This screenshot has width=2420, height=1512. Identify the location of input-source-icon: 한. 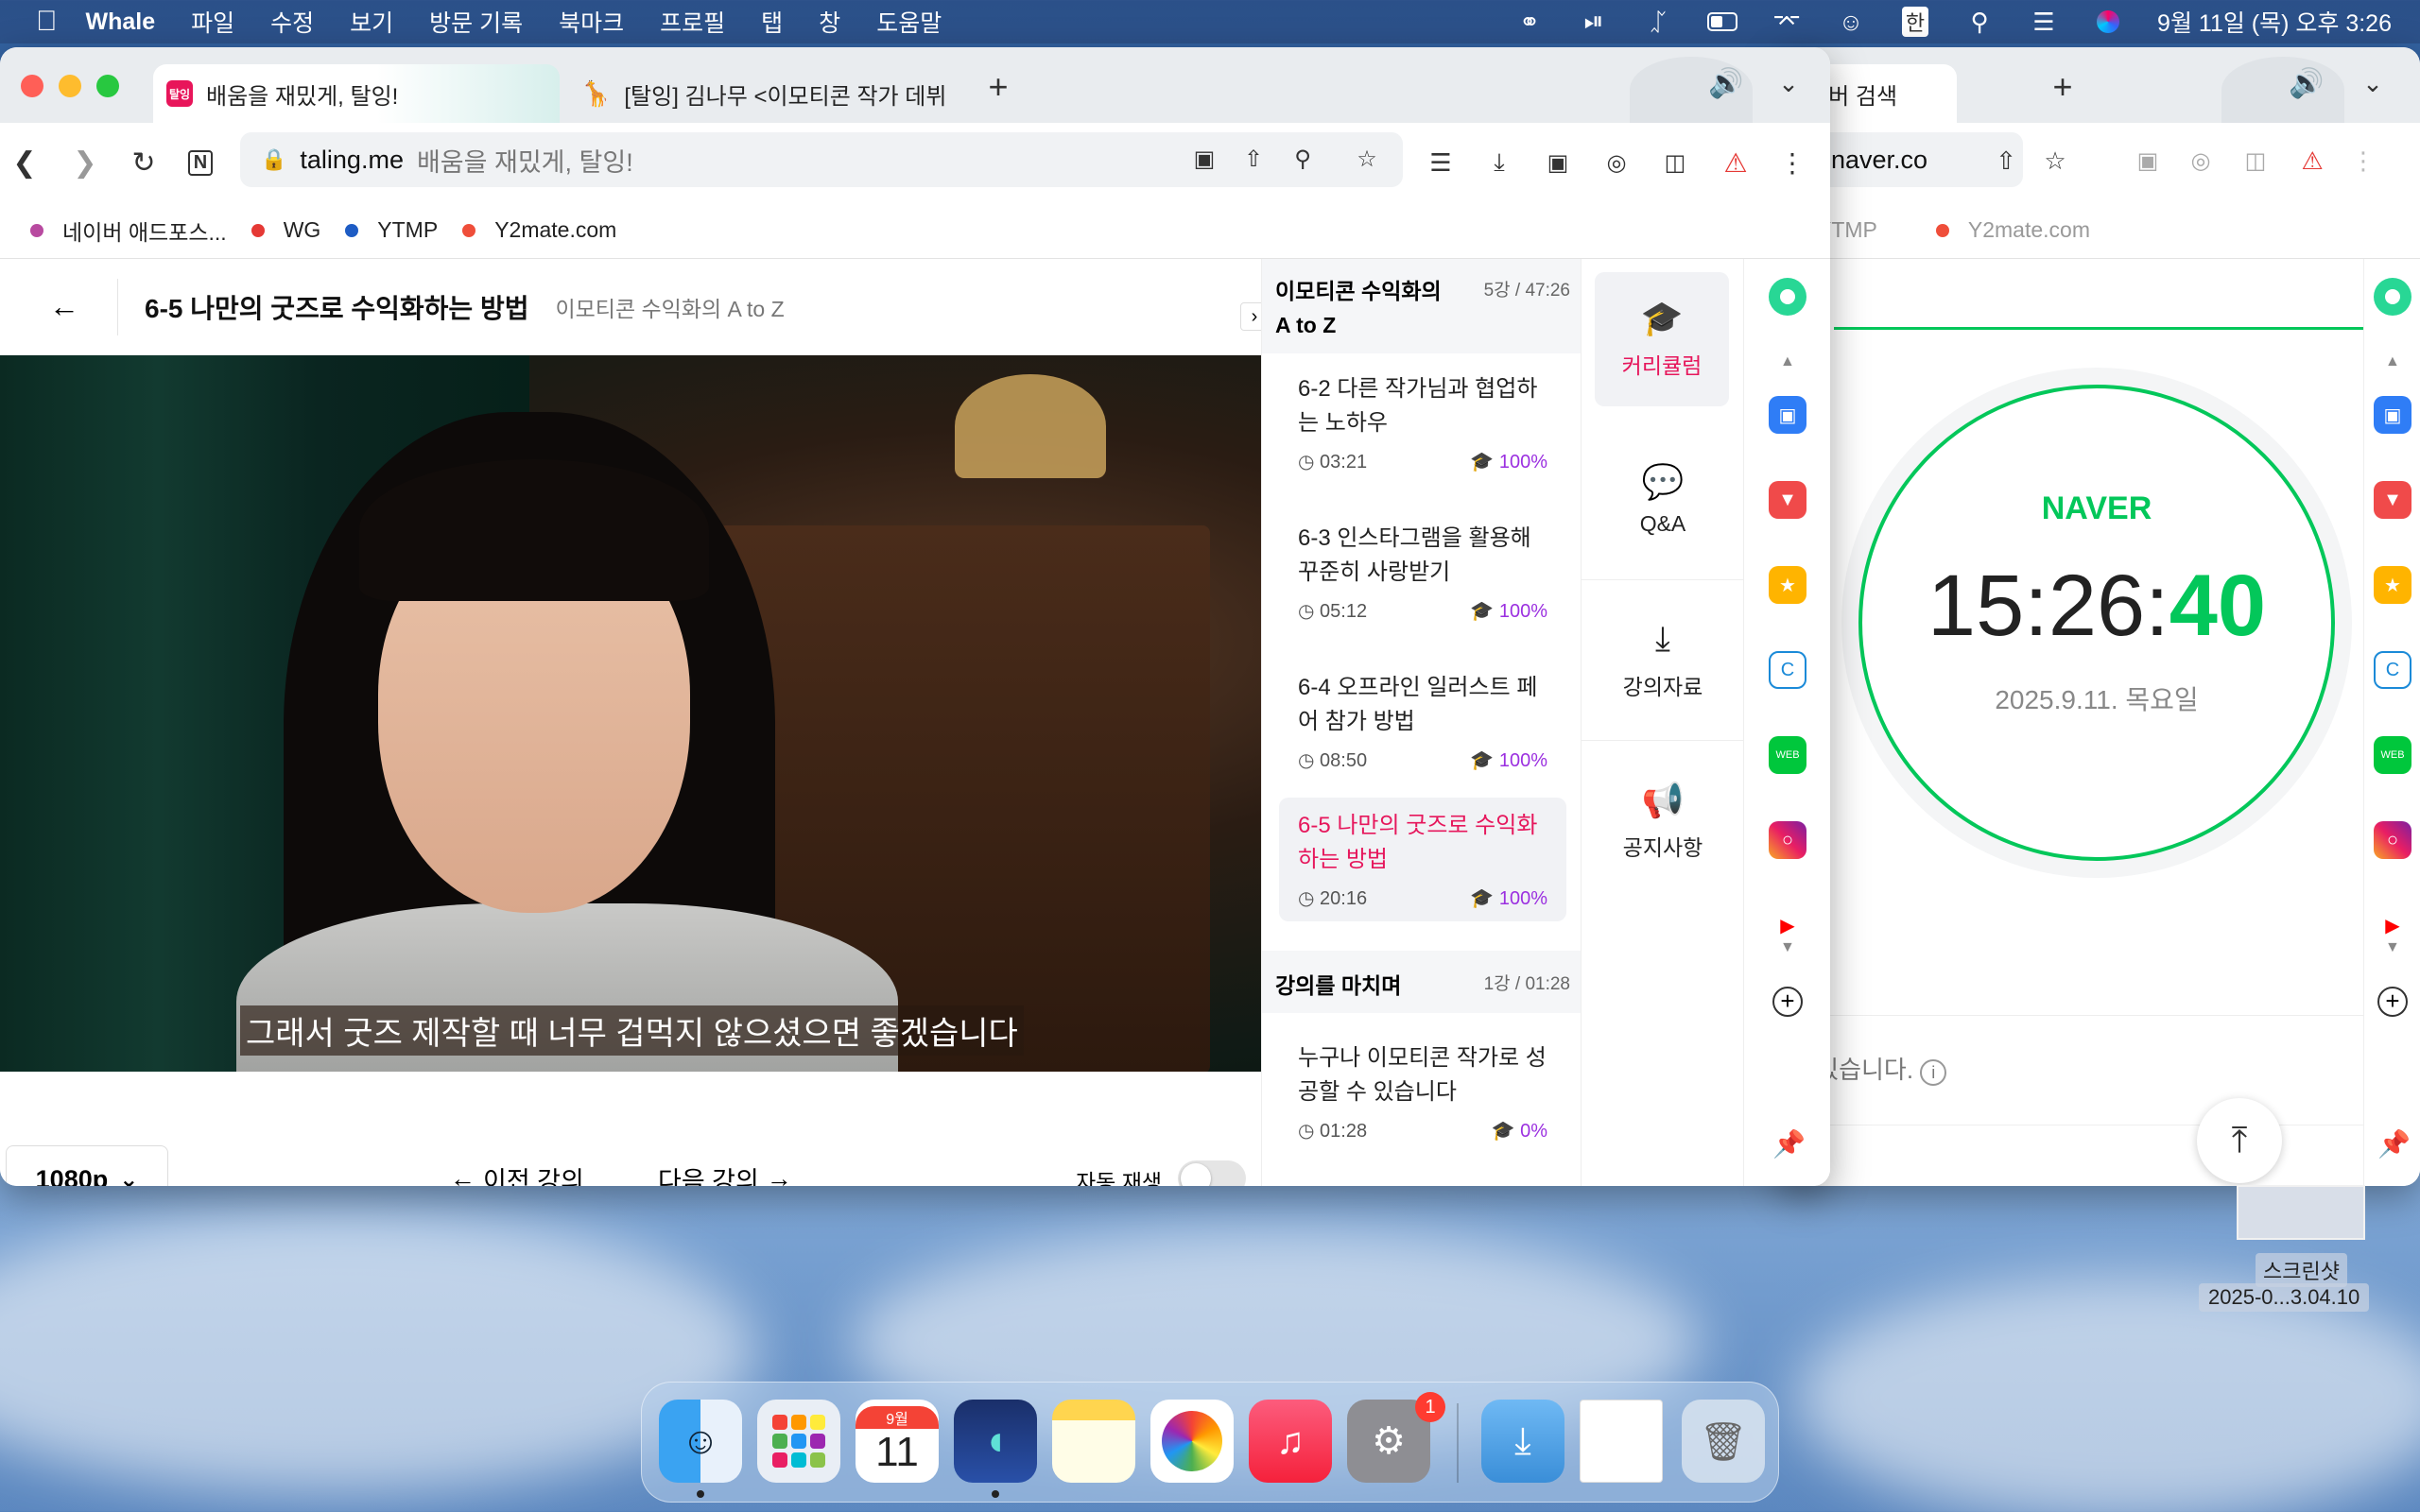
(1915, 22).